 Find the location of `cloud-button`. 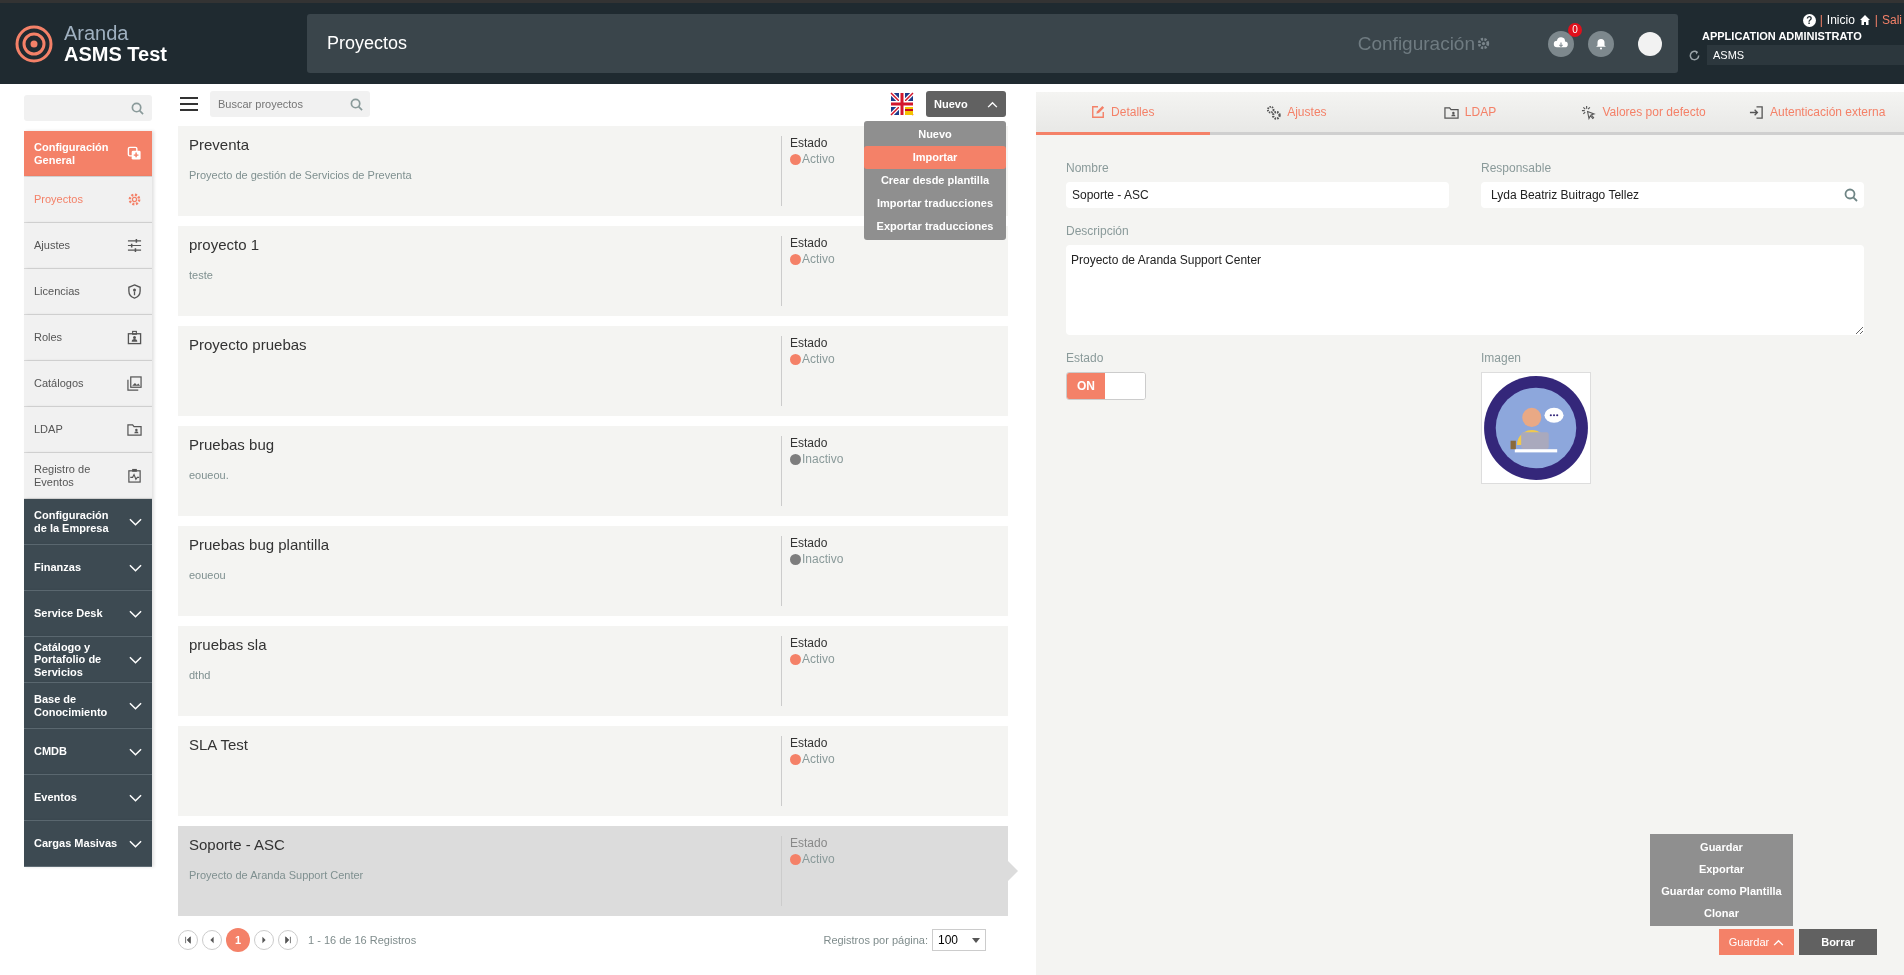

cloud-button is located at coordinates (1561, 43).